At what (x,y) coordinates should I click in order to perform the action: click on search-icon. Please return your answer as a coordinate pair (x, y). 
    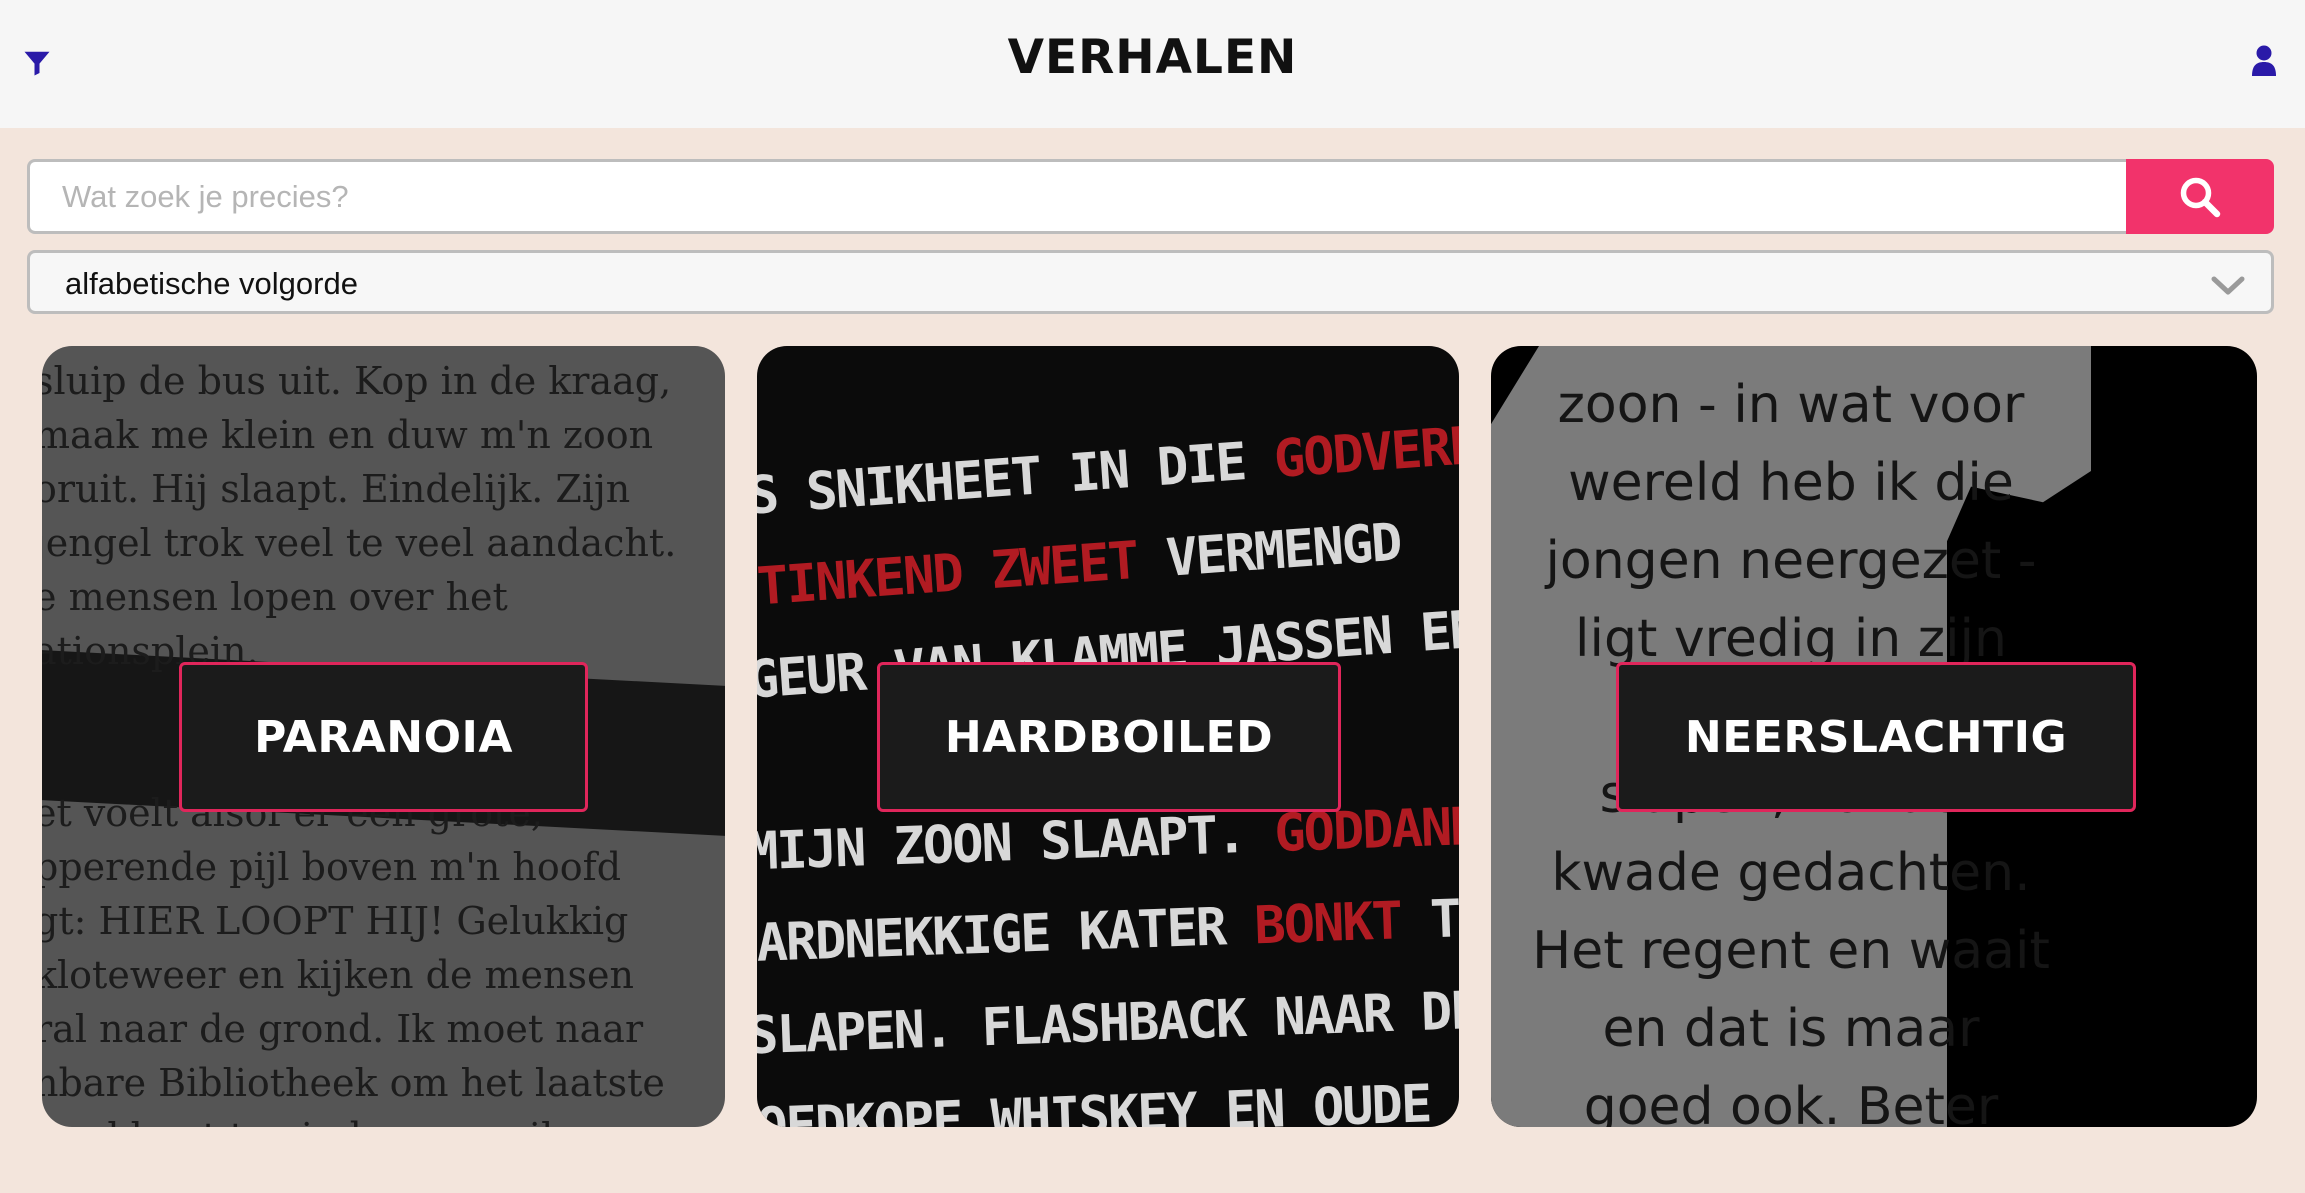
    Looking at the image, I should click on (2200, 197).